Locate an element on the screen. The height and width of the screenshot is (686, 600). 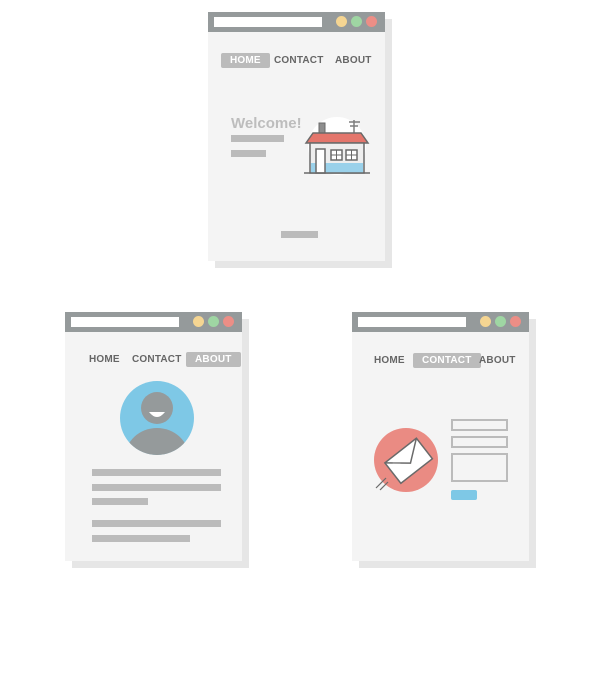
browser-frame: HOME CONTACT ABOUT Welcome! is located at coordinates (296, 136).